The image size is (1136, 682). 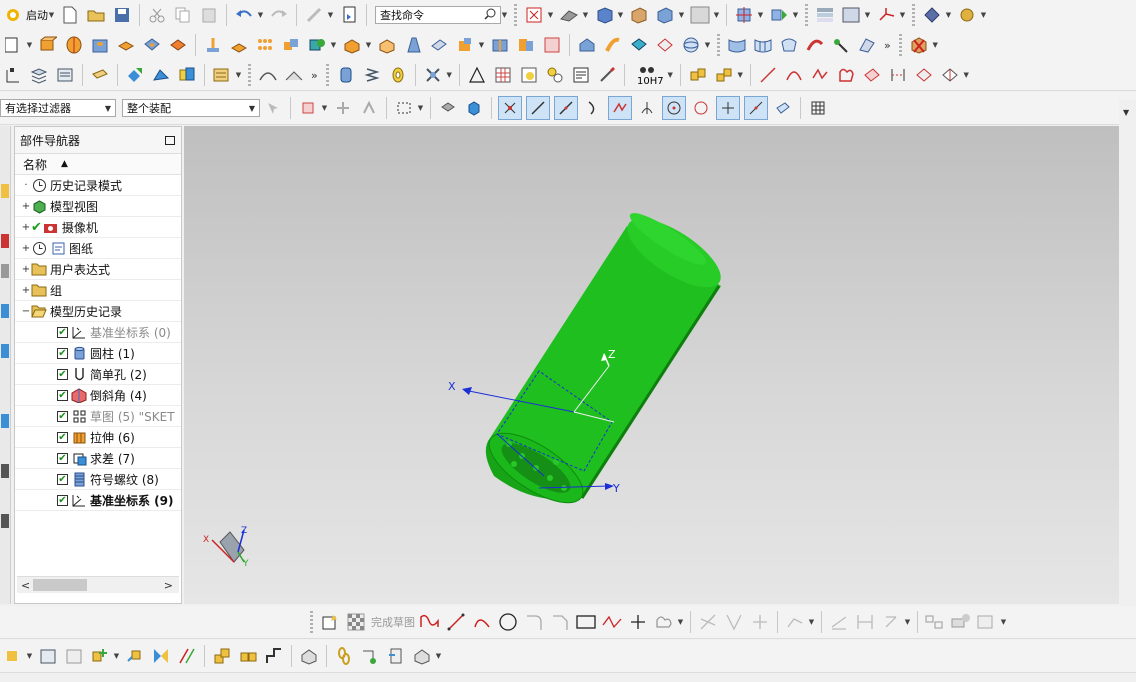 What do you see at coordinates (98, 311) in the screenshot?
I see `tree-node: − 模型历史记录` at bounding box center [98, 311].